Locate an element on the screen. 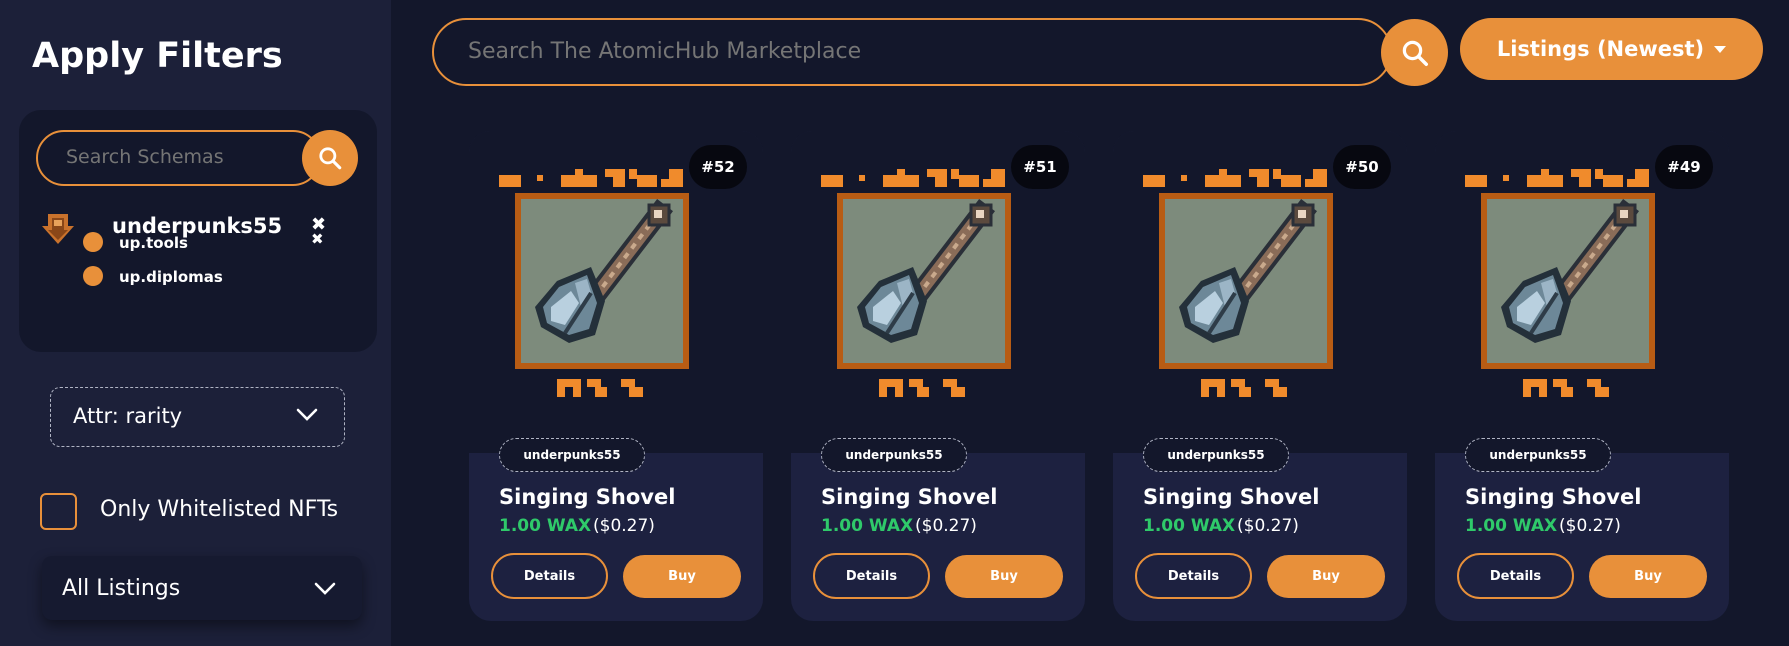  marketplace-search-field is located at coordinates (912, 52).